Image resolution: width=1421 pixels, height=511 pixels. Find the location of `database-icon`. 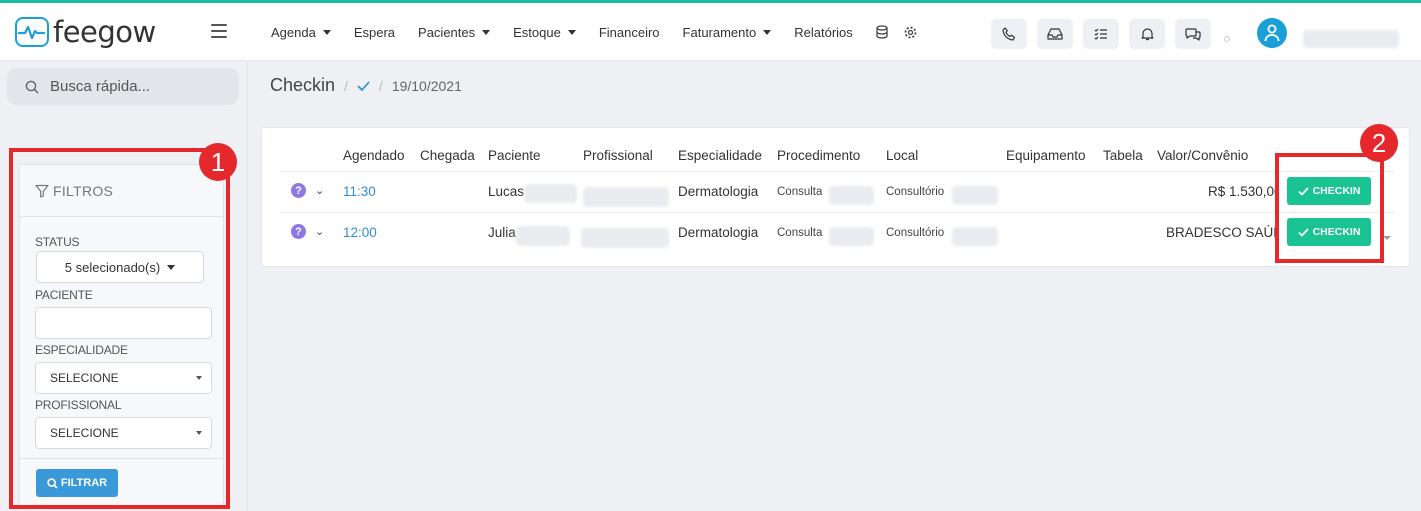

database-icon is located at coordinates (882, 32).